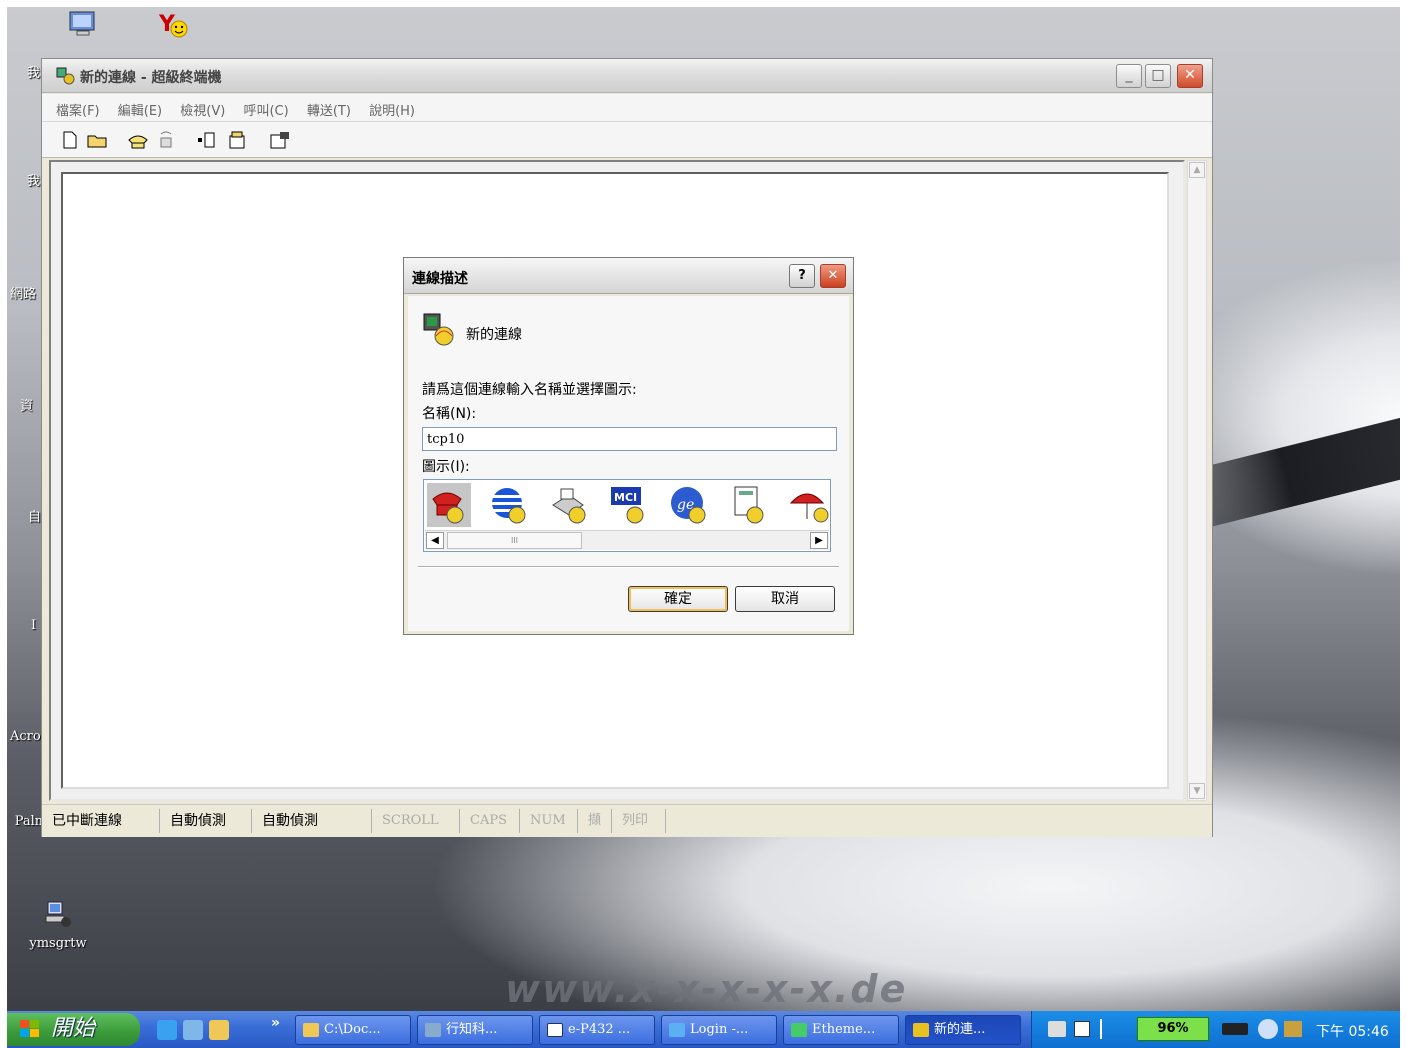 The width and height of the screenshot is (1407, 1048). What do you see at coordinates (23, 294) in the screenshot?
I see `desktop-label-fragment: 網路` at bounding box center [23, 294].